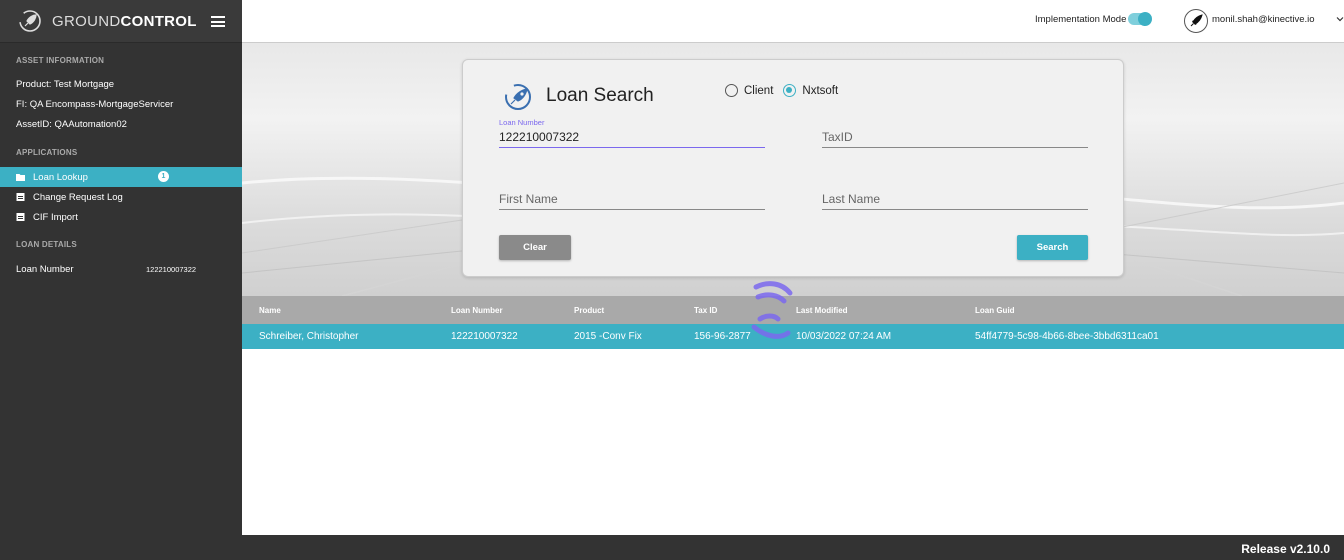  I want to click on column-header-loan-guid: Loan Guid, so click(995, 310).